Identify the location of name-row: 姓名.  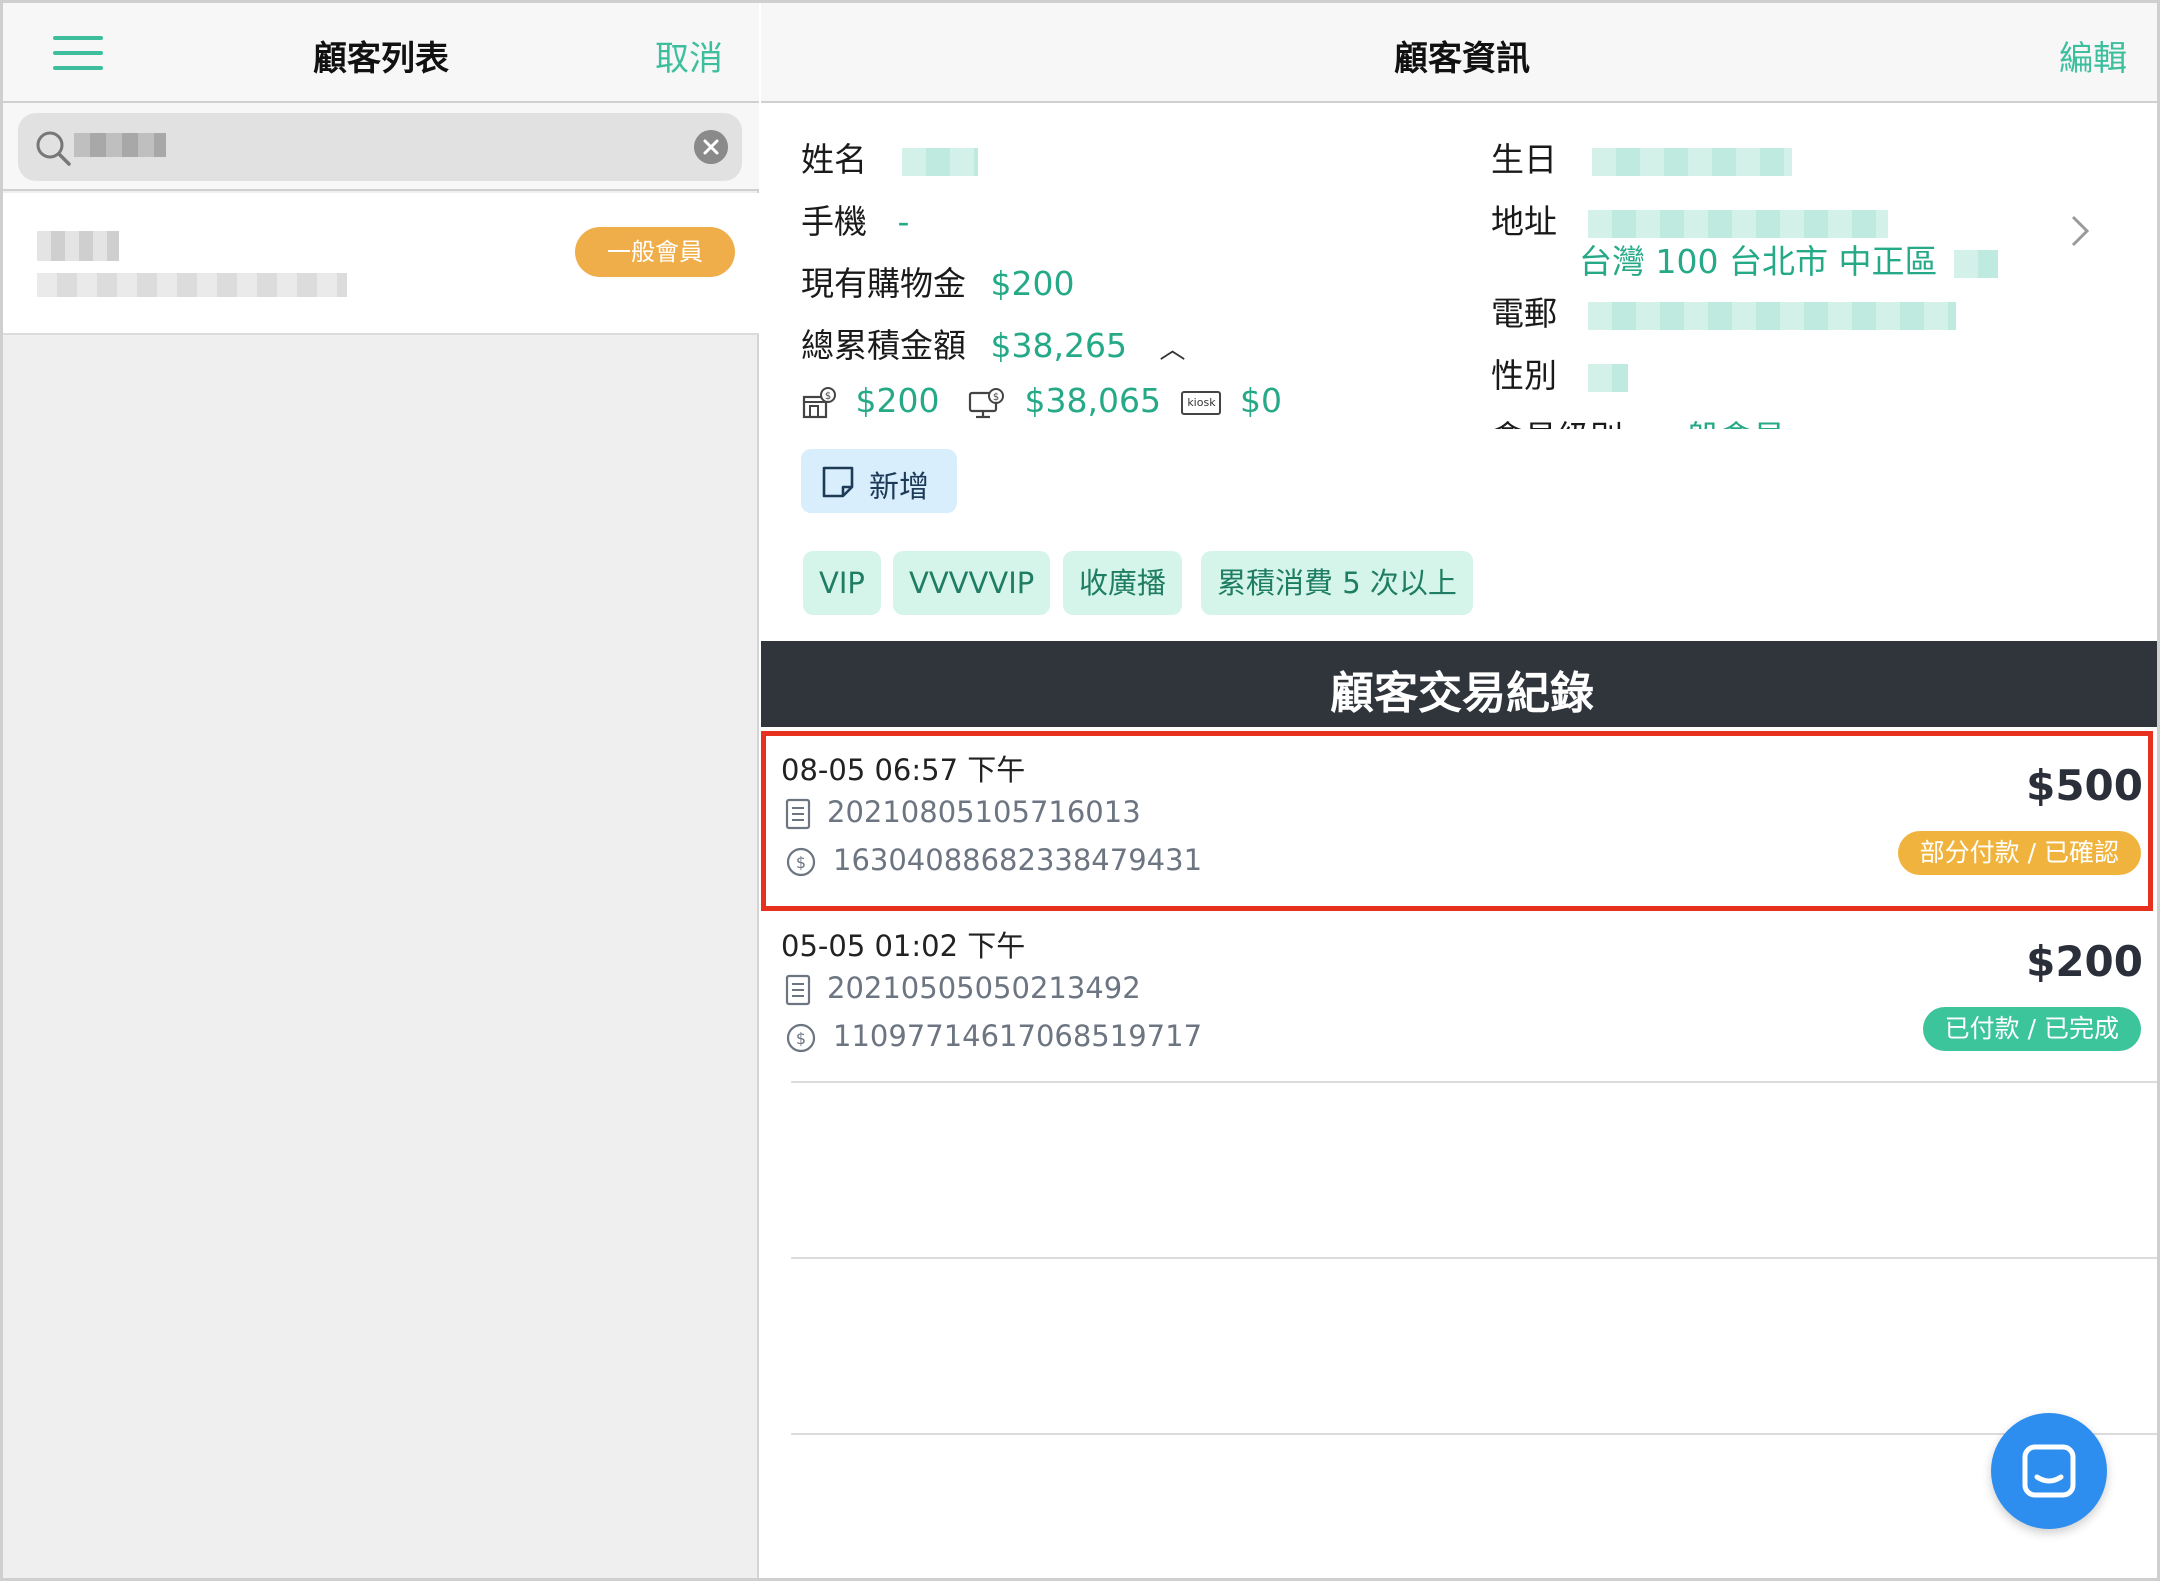
(889, 157).